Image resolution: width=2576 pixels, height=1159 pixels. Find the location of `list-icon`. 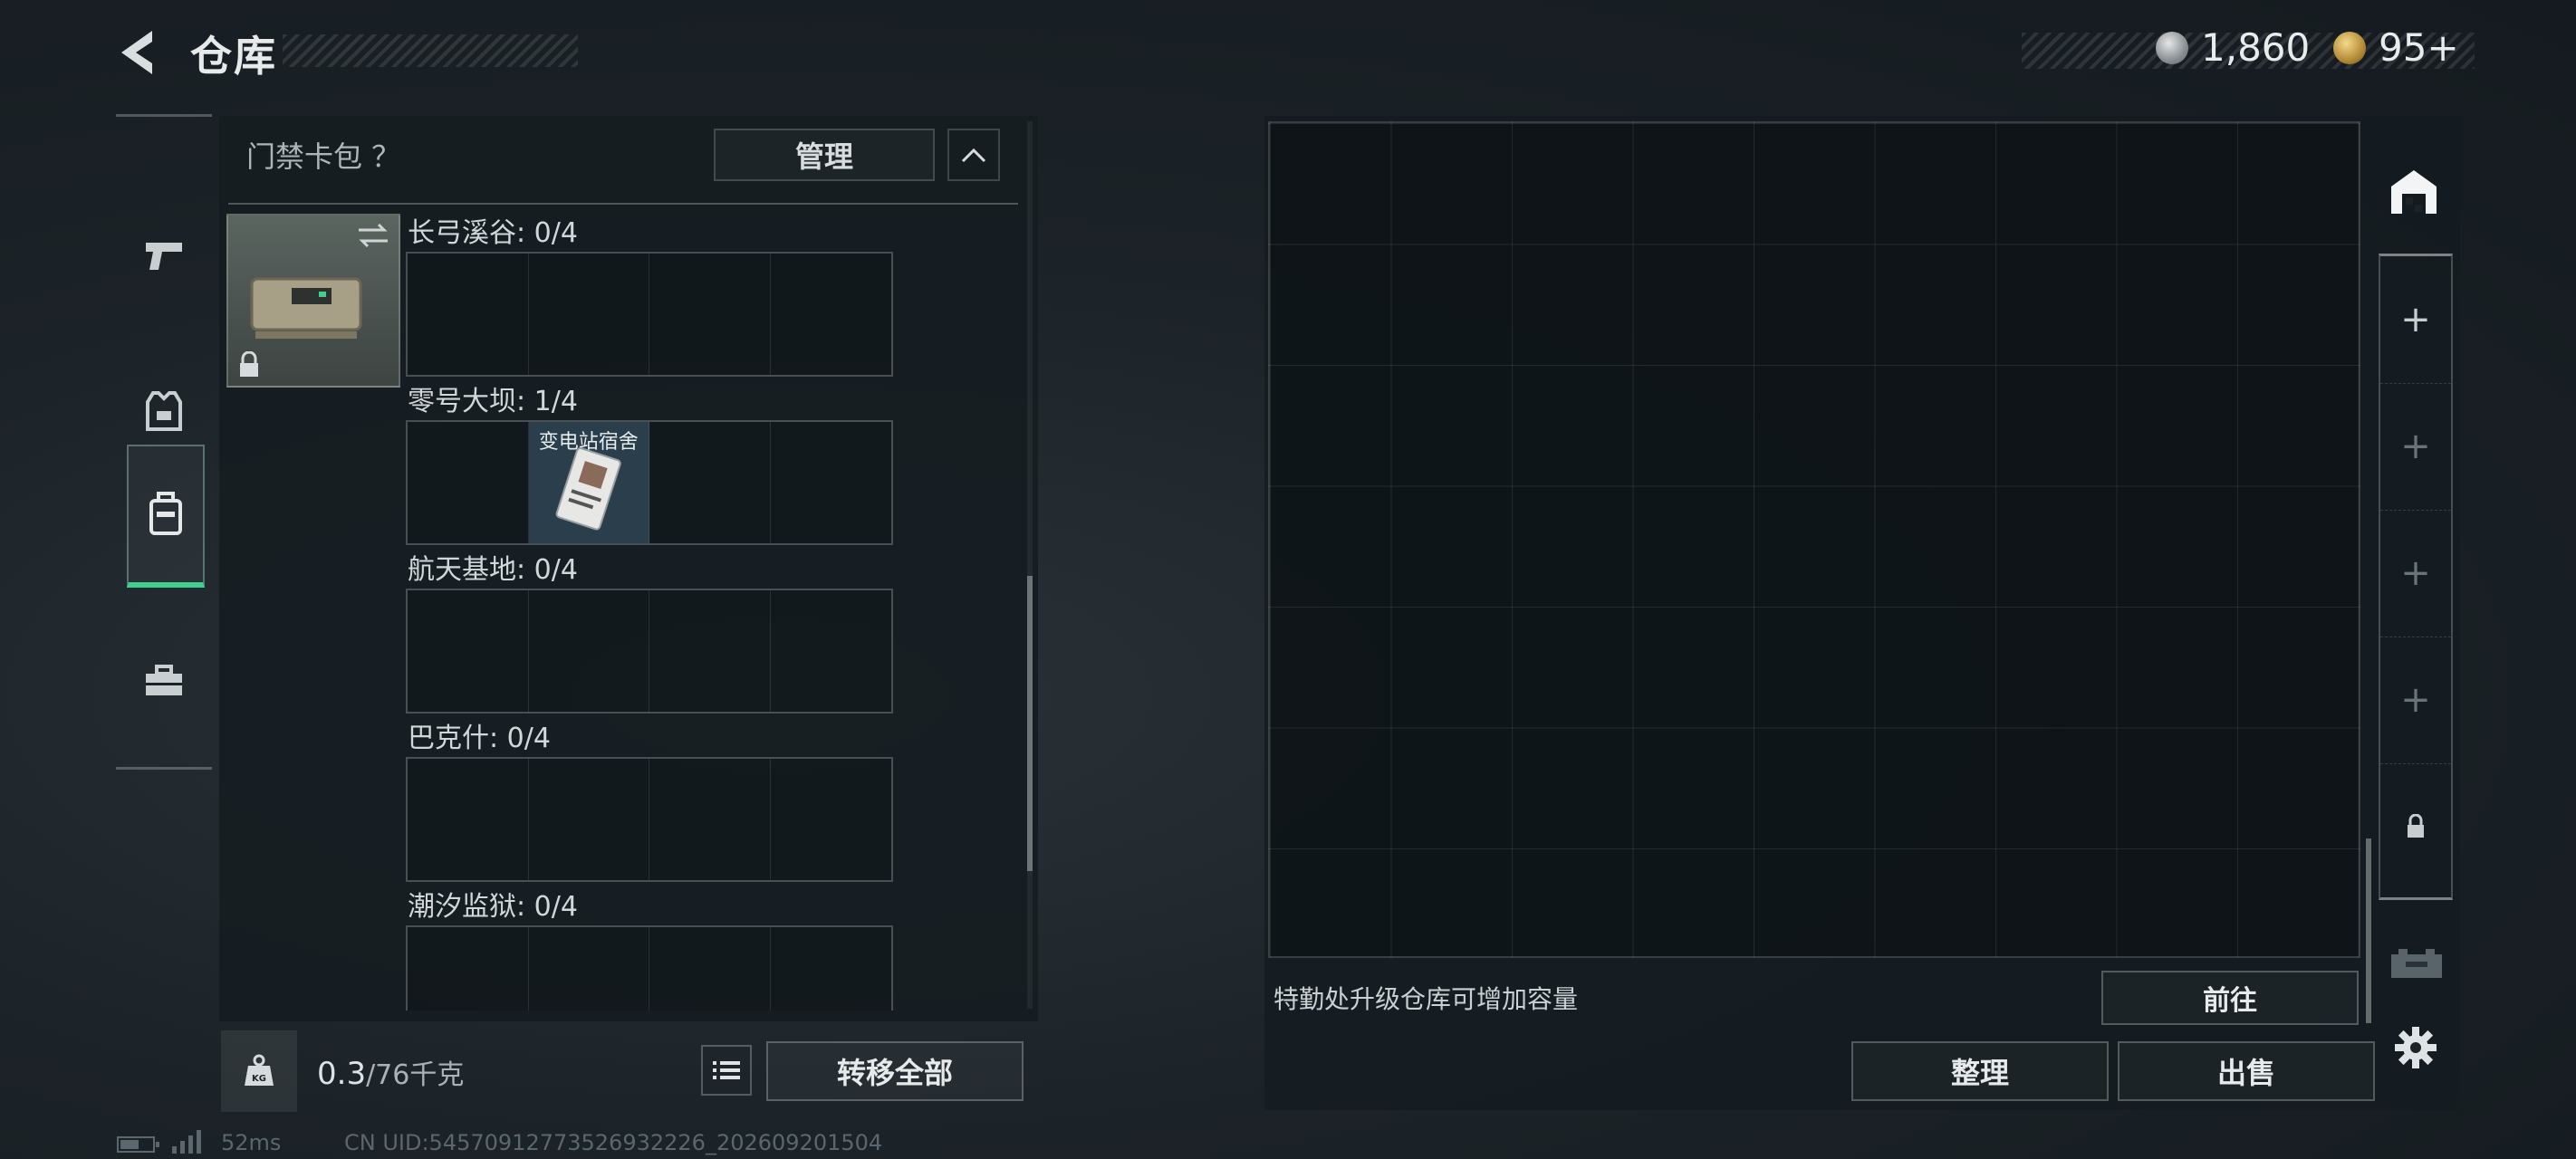

list-icon is located at coordinates (726, 1070).